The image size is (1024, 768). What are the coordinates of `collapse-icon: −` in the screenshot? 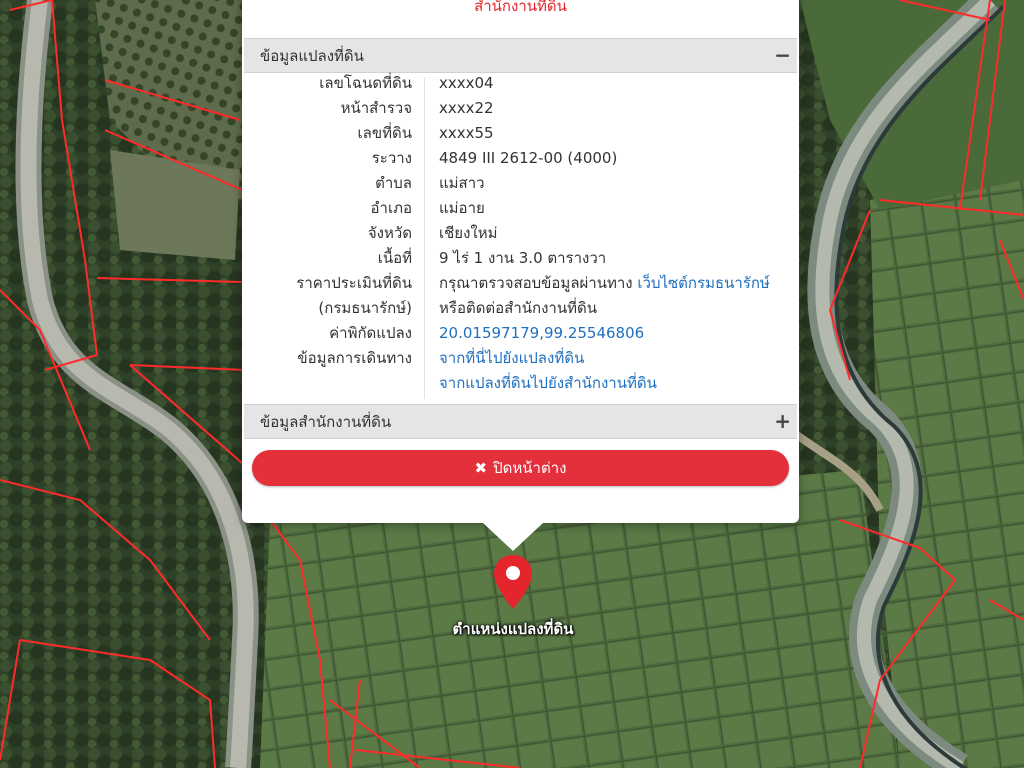 It's located at (782, 55).